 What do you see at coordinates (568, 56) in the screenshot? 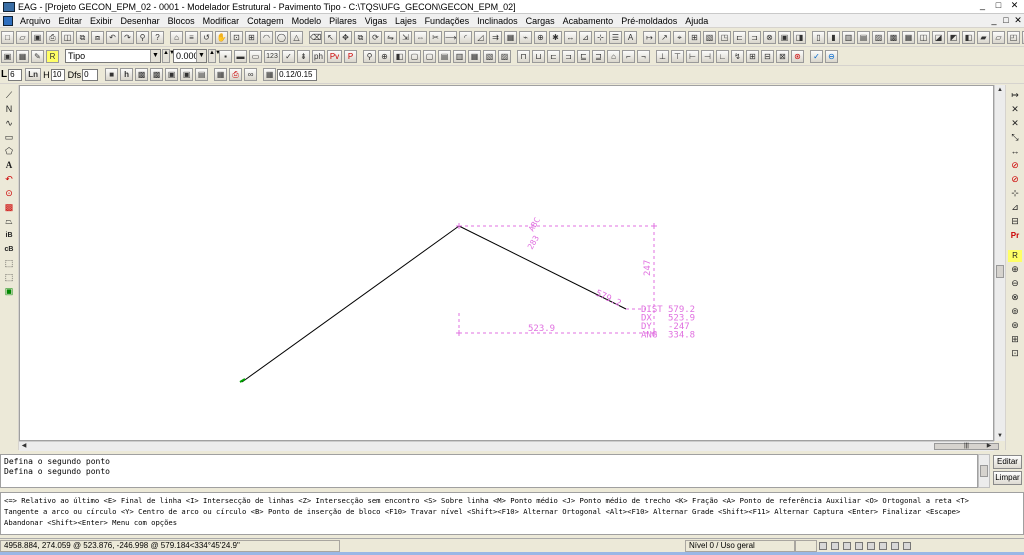
I see `beam-section4-icon: ⊐` at bounding box center [568, 56].